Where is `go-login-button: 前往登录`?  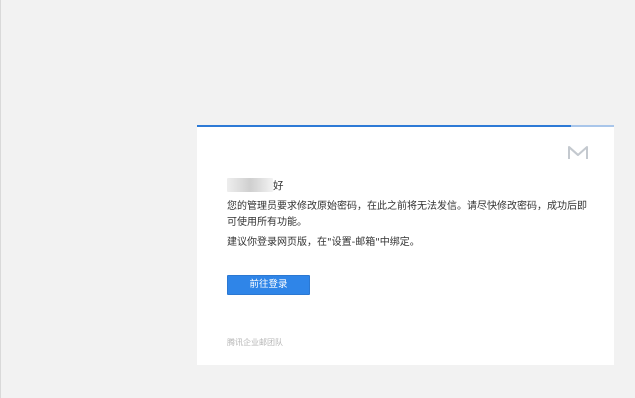 go-login-button: 前往登录 is located at coordinates (268, 285).